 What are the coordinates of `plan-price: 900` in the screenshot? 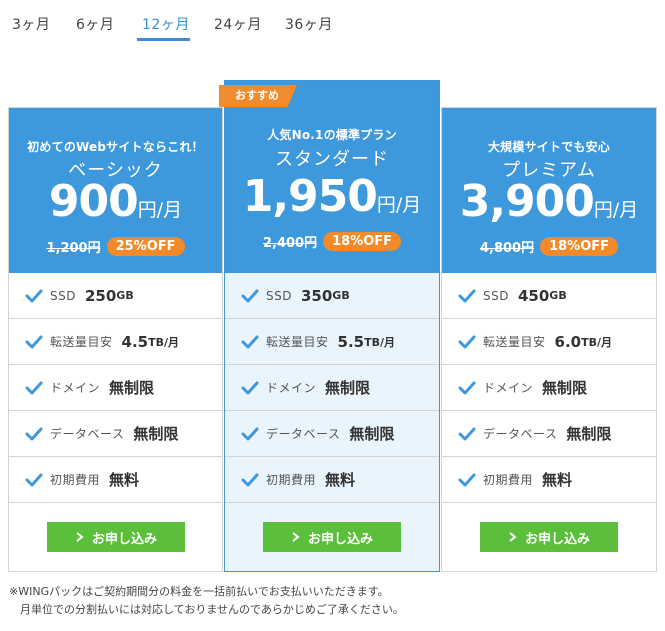 It's located at (93, 201).